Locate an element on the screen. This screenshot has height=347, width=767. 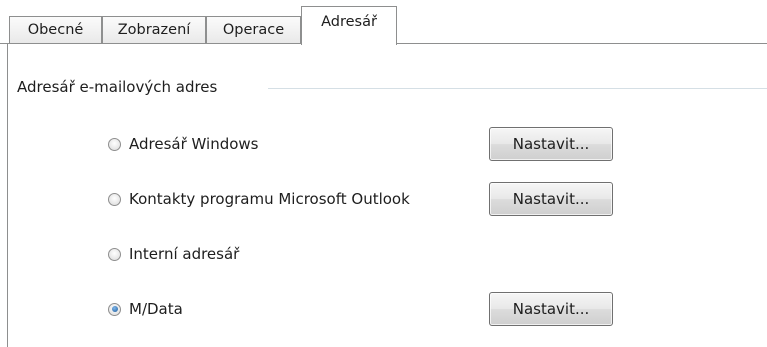
option-outlook-contacts: Kontakty programu Microsoft Outlook is located at coordinates (259, 199).